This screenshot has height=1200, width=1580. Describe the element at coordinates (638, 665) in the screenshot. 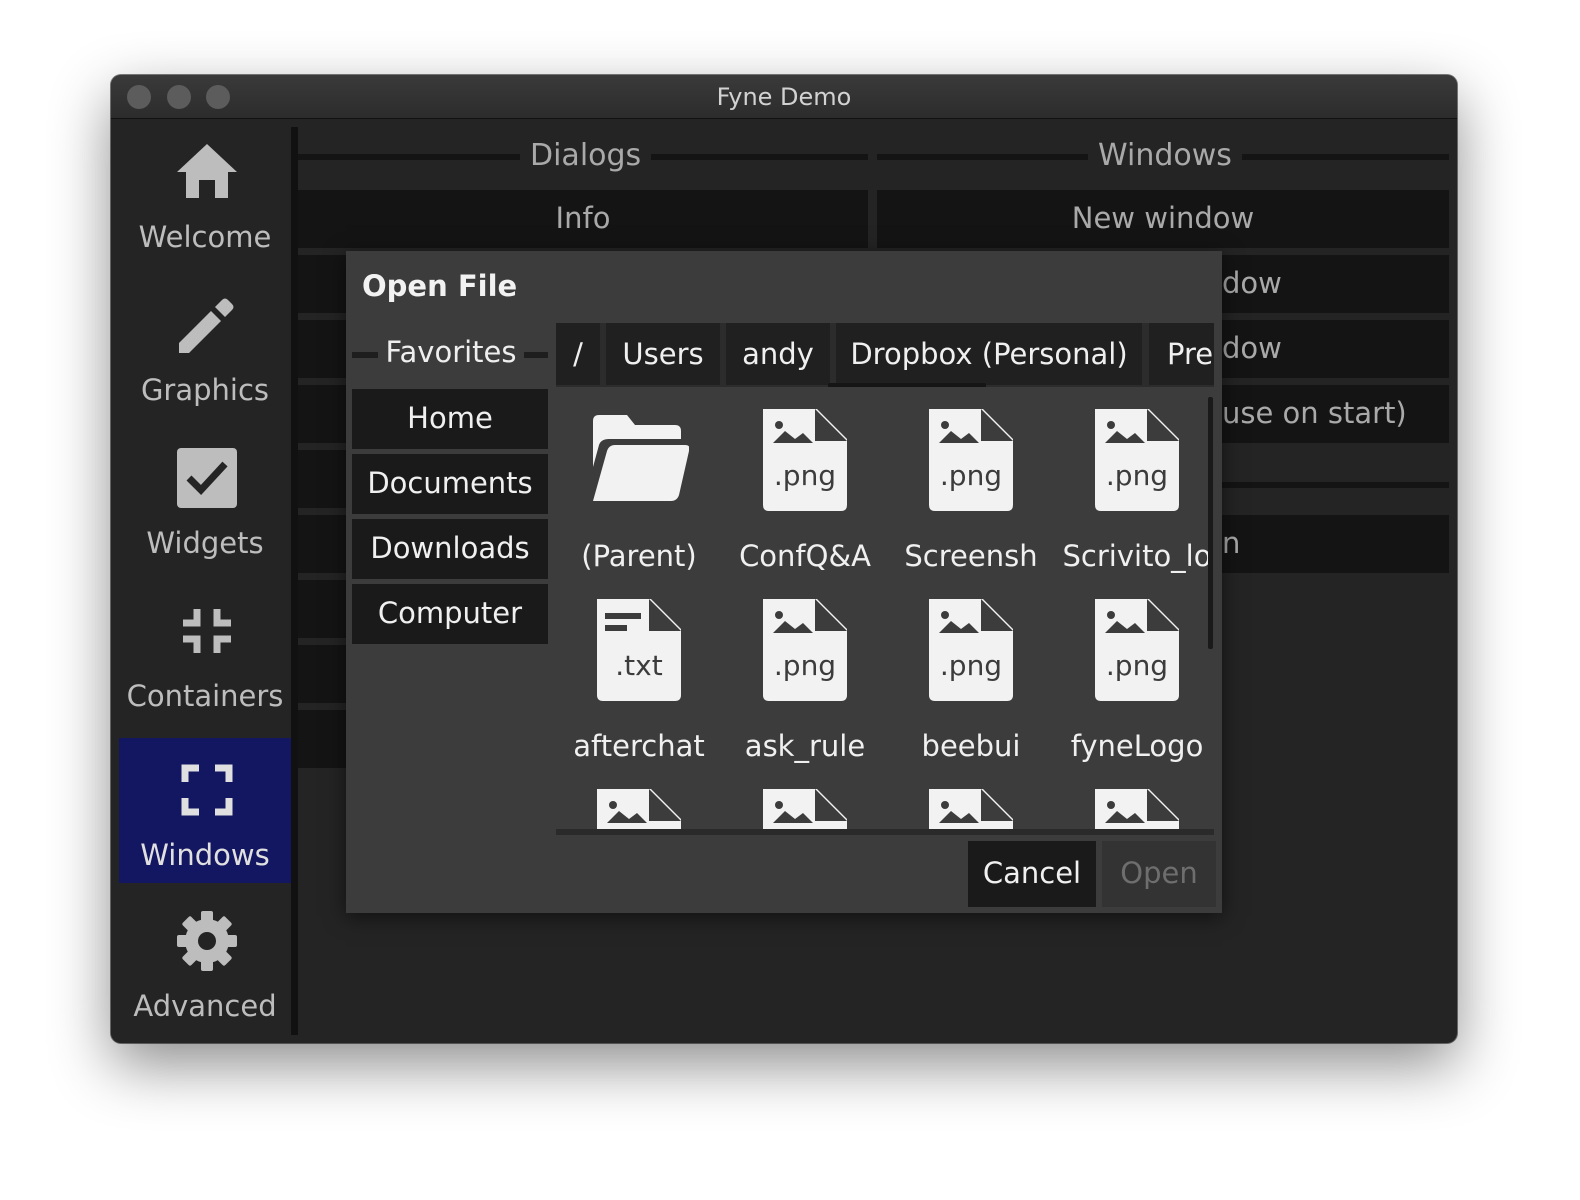

I see `svg-text: .txt` at that location.